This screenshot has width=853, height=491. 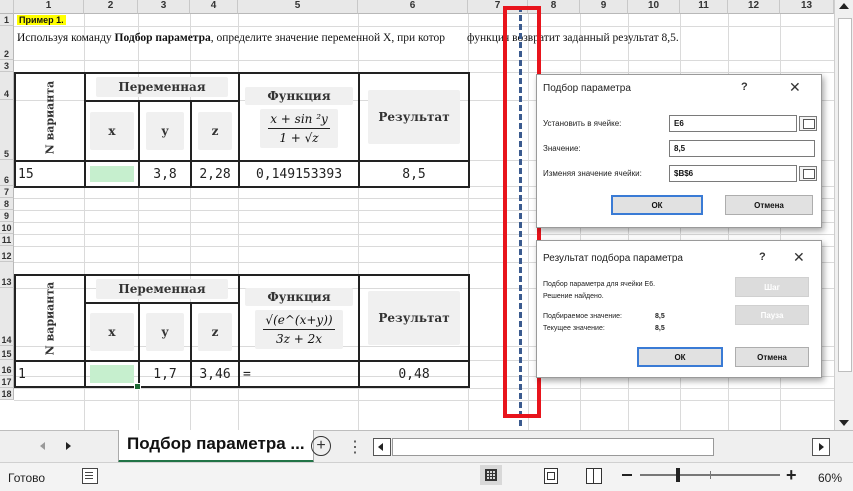 What do you see at coordinates (845, 195) in the screenshot?
I see `scroll-thumb` at bounding box center [845, 195].